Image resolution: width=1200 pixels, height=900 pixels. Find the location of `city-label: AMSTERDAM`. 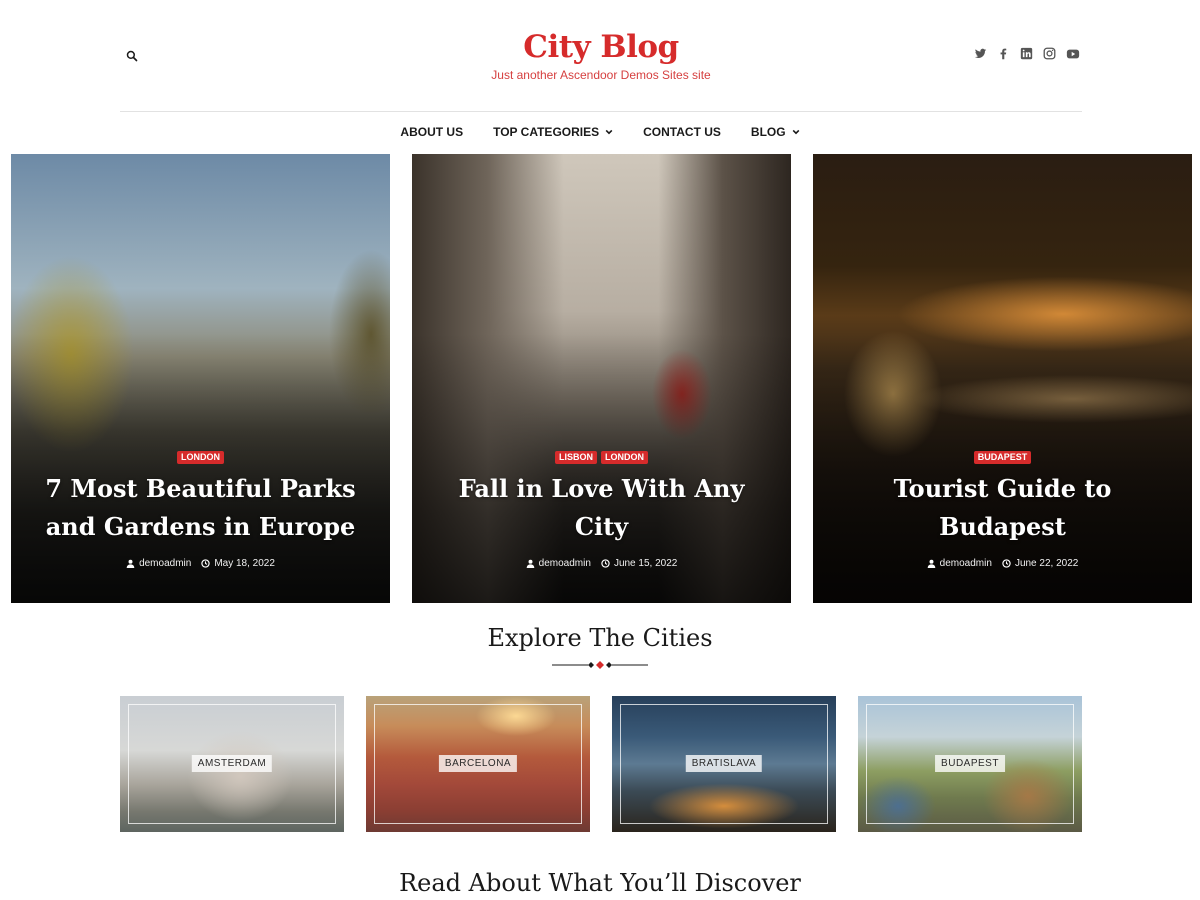

city-label: AMSTERDAM is located at coordinates (232, 763).